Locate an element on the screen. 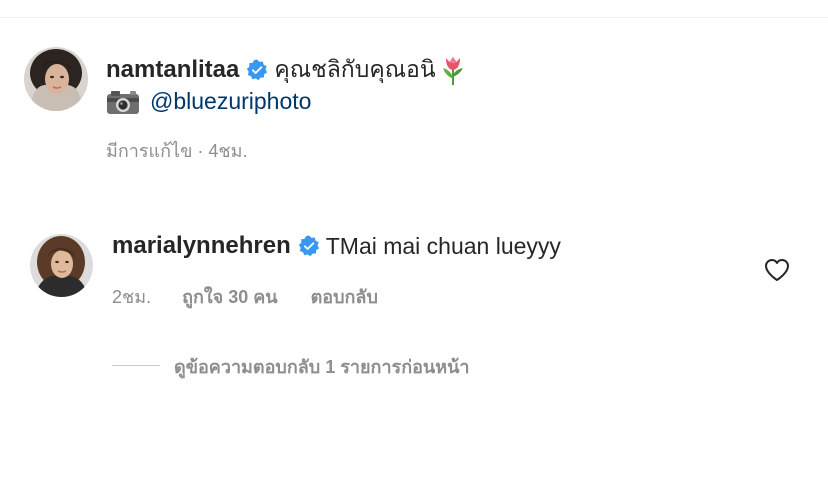 This screenshot has width=828, height=500. view-replies-button: ดูข้อความตอบกลับ 1 รายการก่อนหน้า is located at coordinates (322, 366).